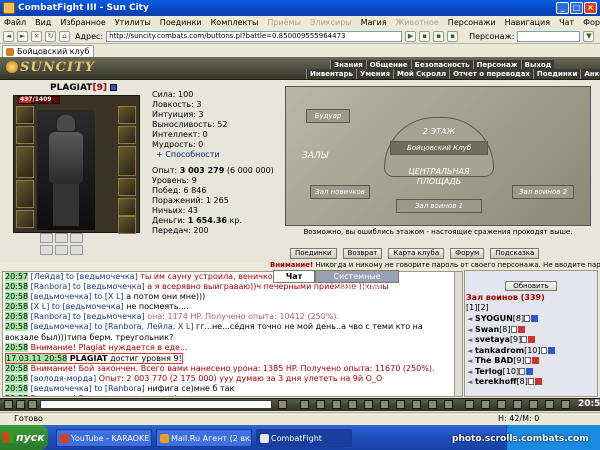 The image size is (600, 450). What do you see at coordinates (477, 307) in the screenshot?
I see `room-pages: [1][2]` at bounding box center [477, 307].